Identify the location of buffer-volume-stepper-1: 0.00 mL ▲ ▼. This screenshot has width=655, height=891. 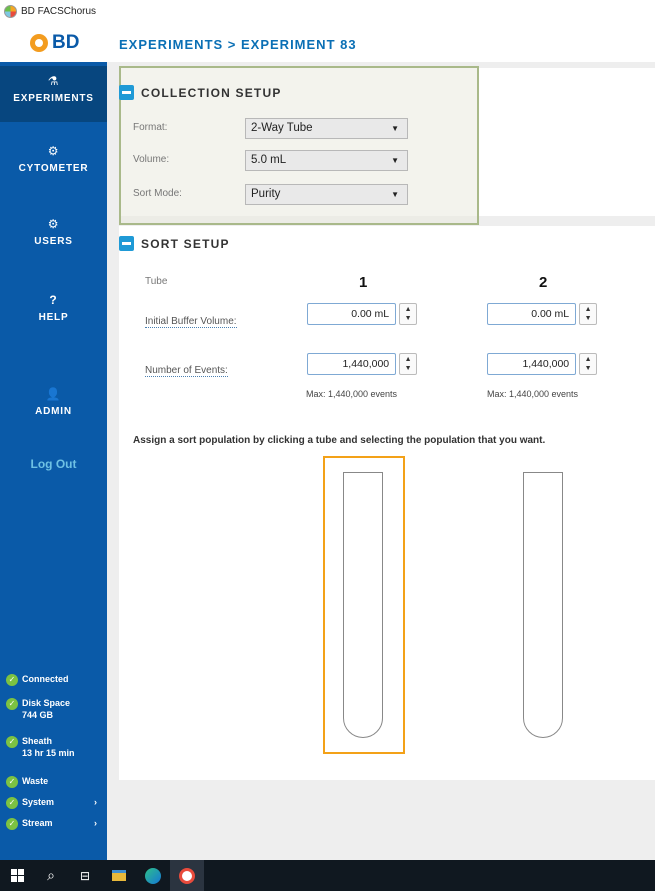
(362, 314).